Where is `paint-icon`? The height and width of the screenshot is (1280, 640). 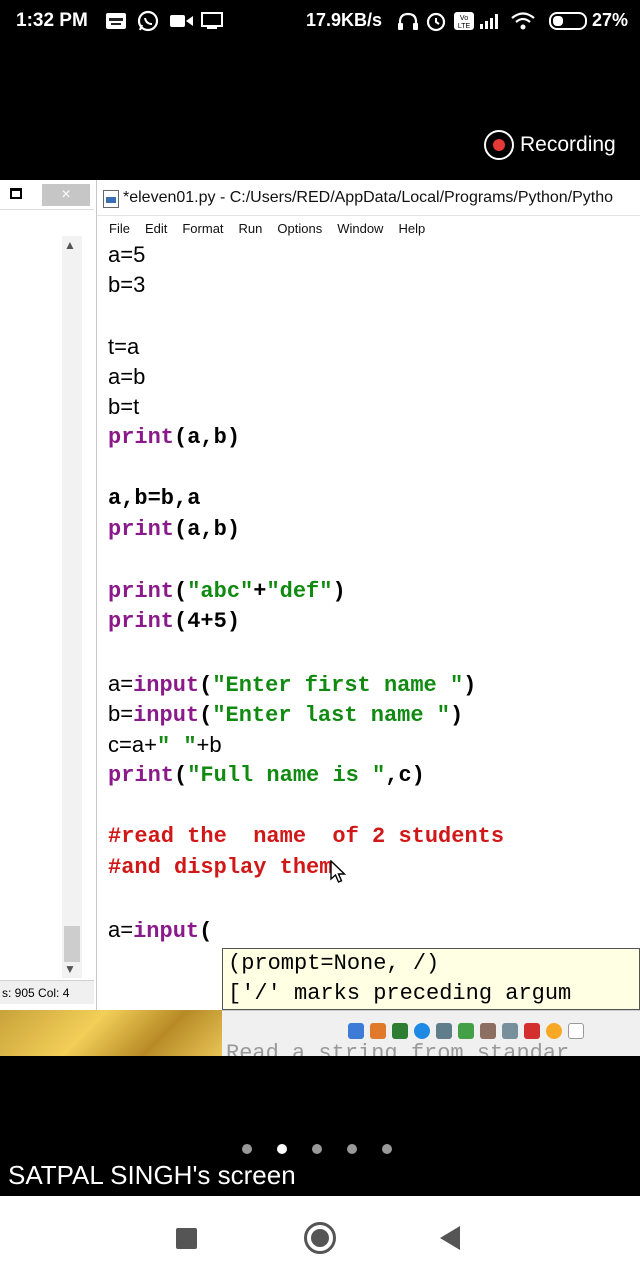 paint-icon is located at coordinates (378, 1031).